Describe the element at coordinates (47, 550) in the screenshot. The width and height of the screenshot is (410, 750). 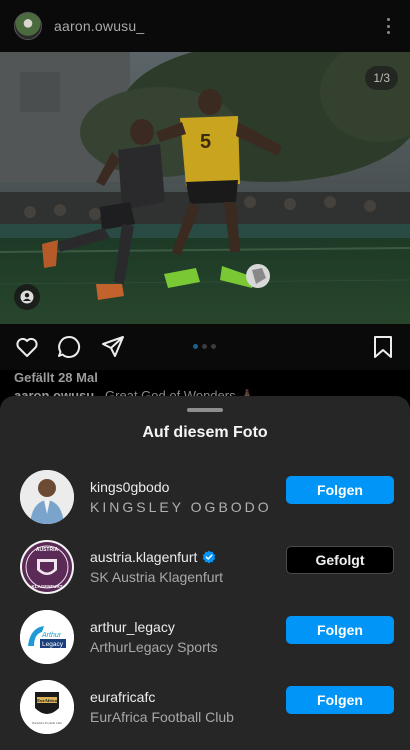
I see `logo-text-top: AUSTRIA` at that location.